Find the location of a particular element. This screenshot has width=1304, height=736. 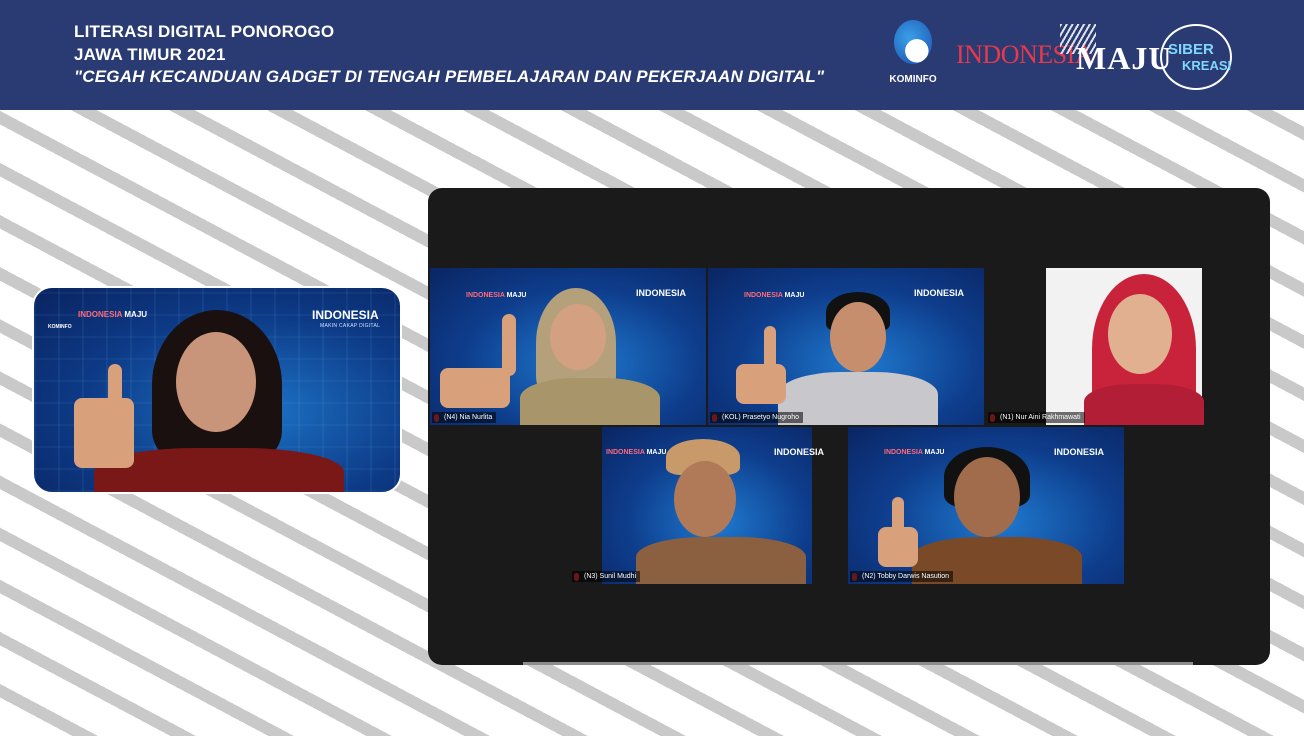

event-region: JAWA TIMUR 2021 is located at coordinates (150, 54).